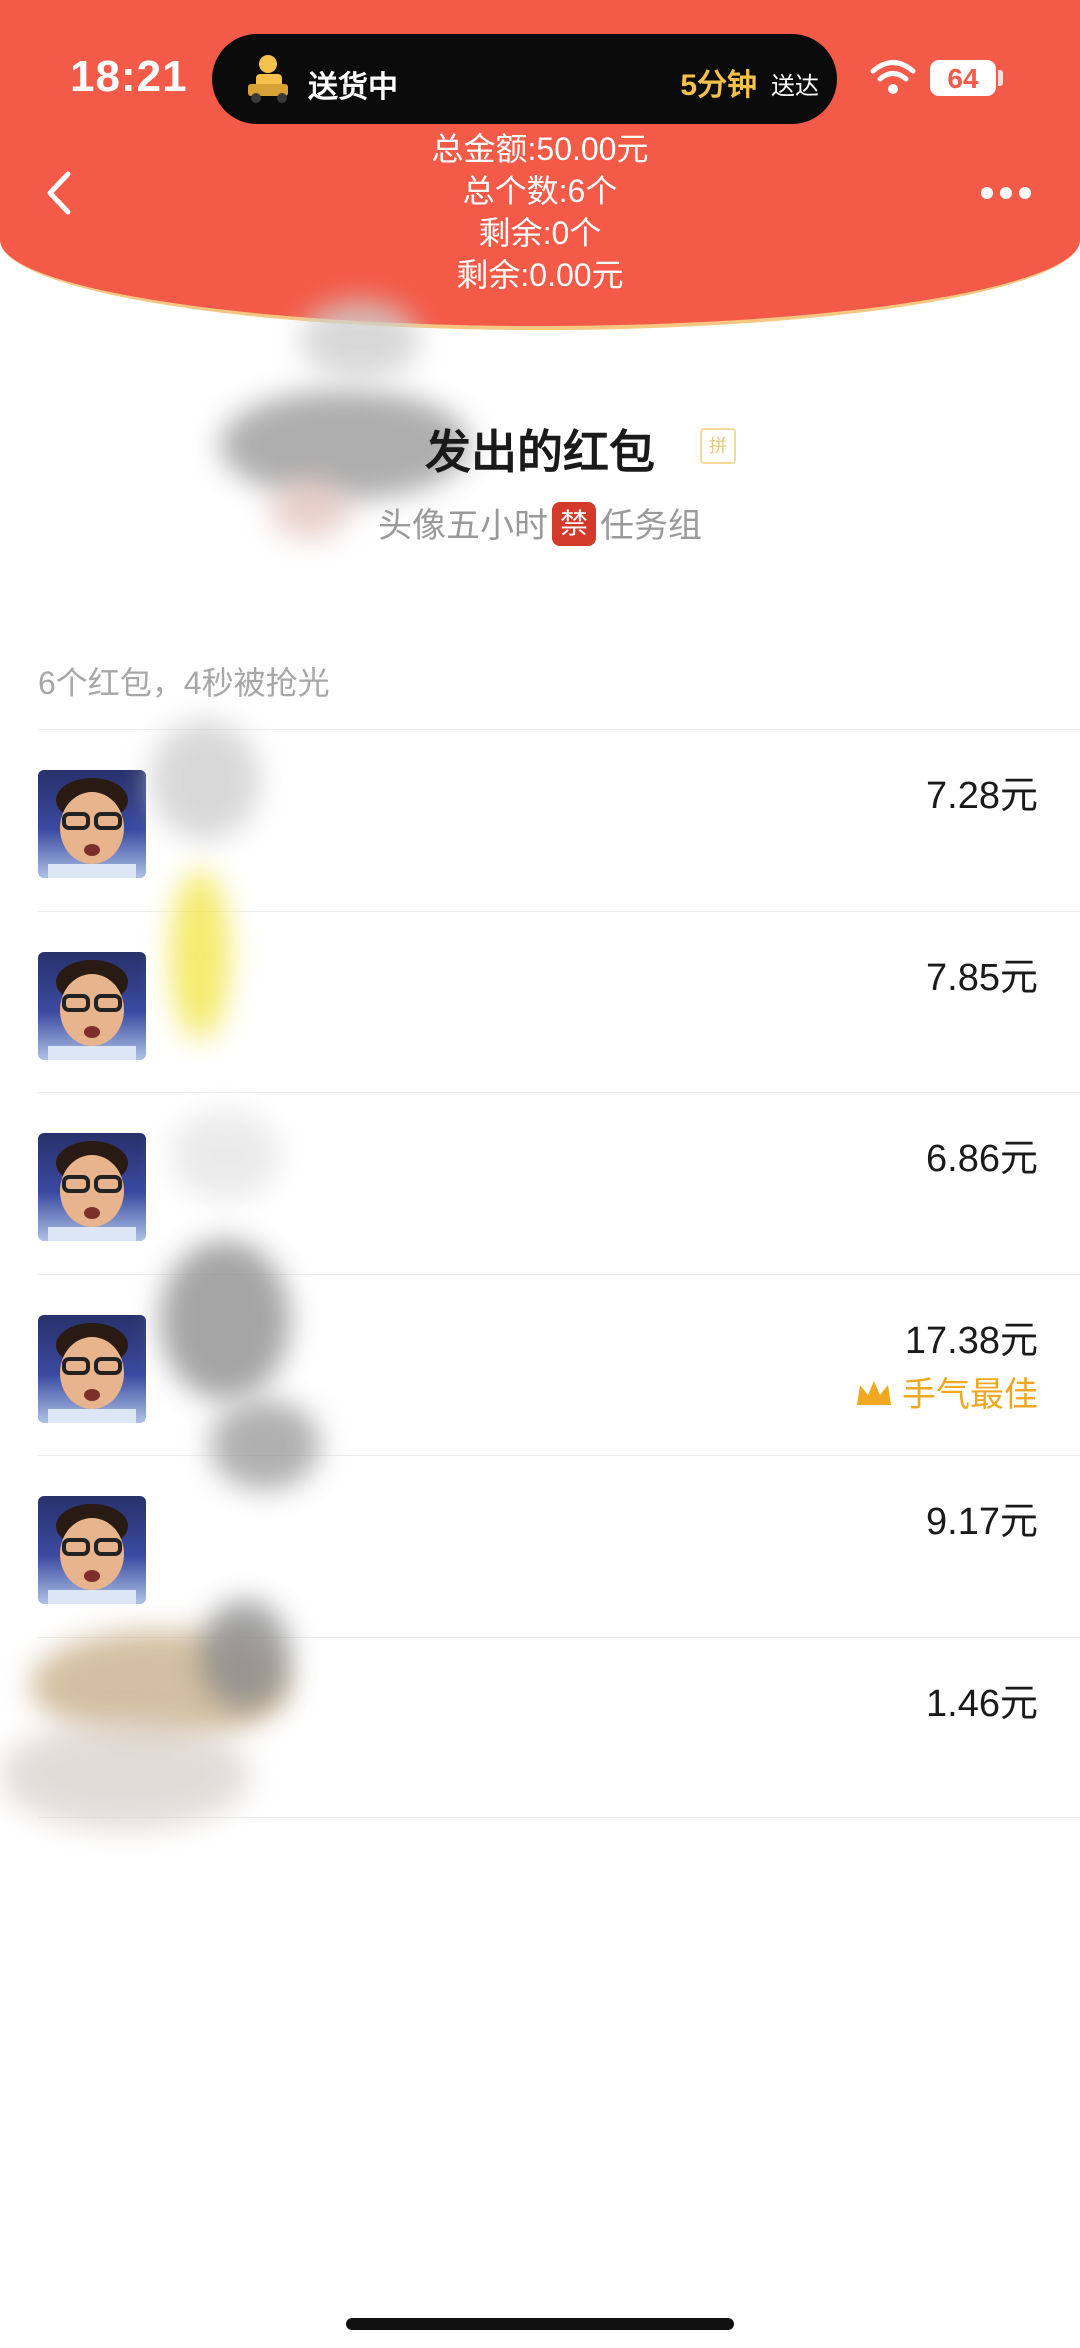 Image resolution: width=1080 pixels, height=2348 pixels. What do you see at coordinates (795, 86) in the screenshot?
I see `delivery-arrive: 送达` at bounding box center [795, 86].